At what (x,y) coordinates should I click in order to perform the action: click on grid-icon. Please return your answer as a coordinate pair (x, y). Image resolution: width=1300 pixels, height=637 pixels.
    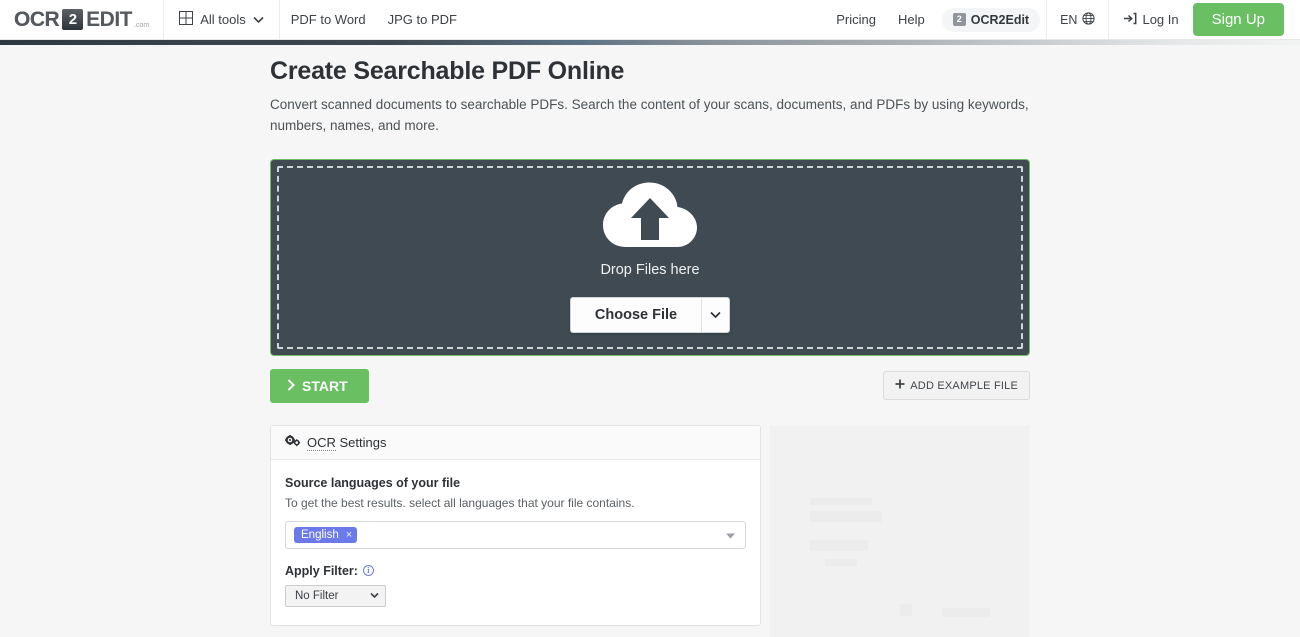
    Looking at the image, I should click on (186, 19).